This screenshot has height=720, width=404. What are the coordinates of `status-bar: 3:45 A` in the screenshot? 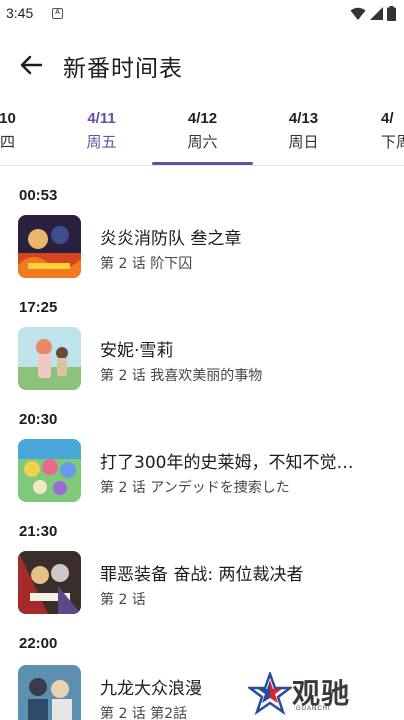 It's located at (202, 14).